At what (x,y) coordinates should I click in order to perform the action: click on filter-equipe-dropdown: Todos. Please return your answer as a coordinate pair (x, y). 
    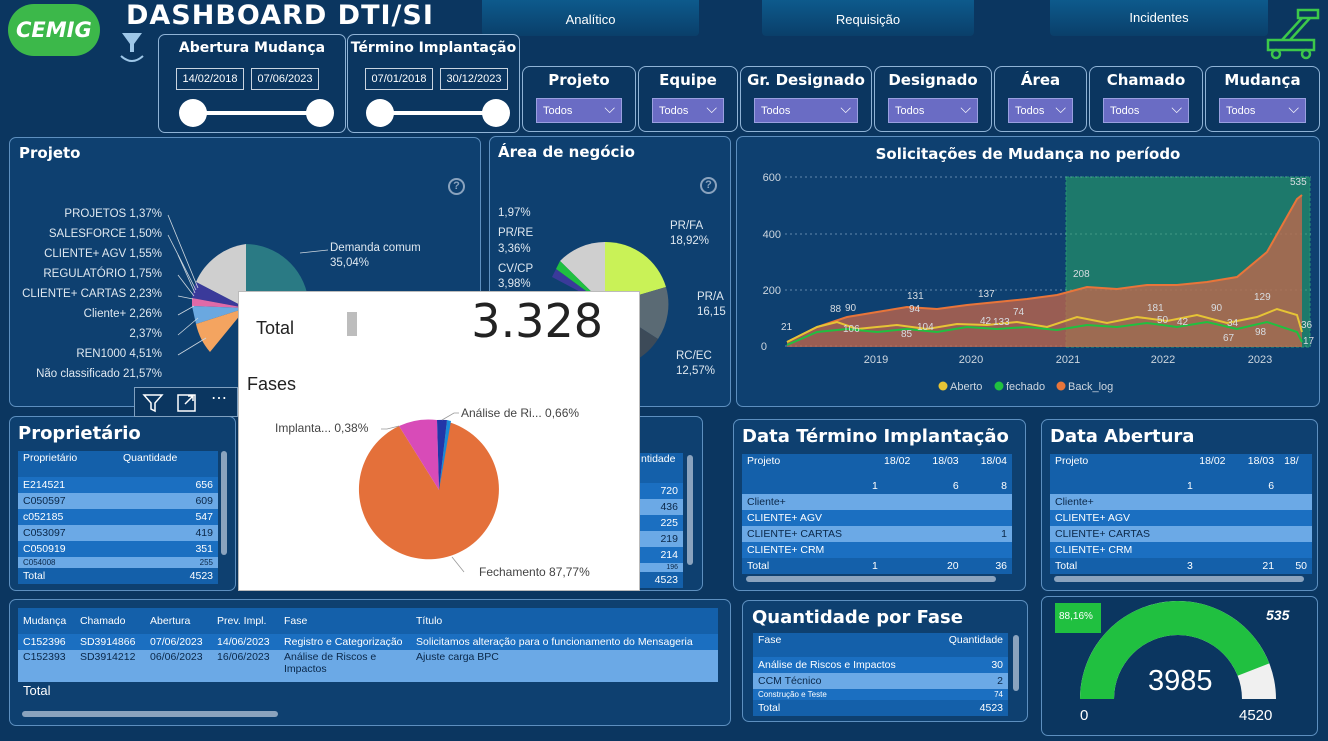
    Looking at the image, I should click on (688, 110).